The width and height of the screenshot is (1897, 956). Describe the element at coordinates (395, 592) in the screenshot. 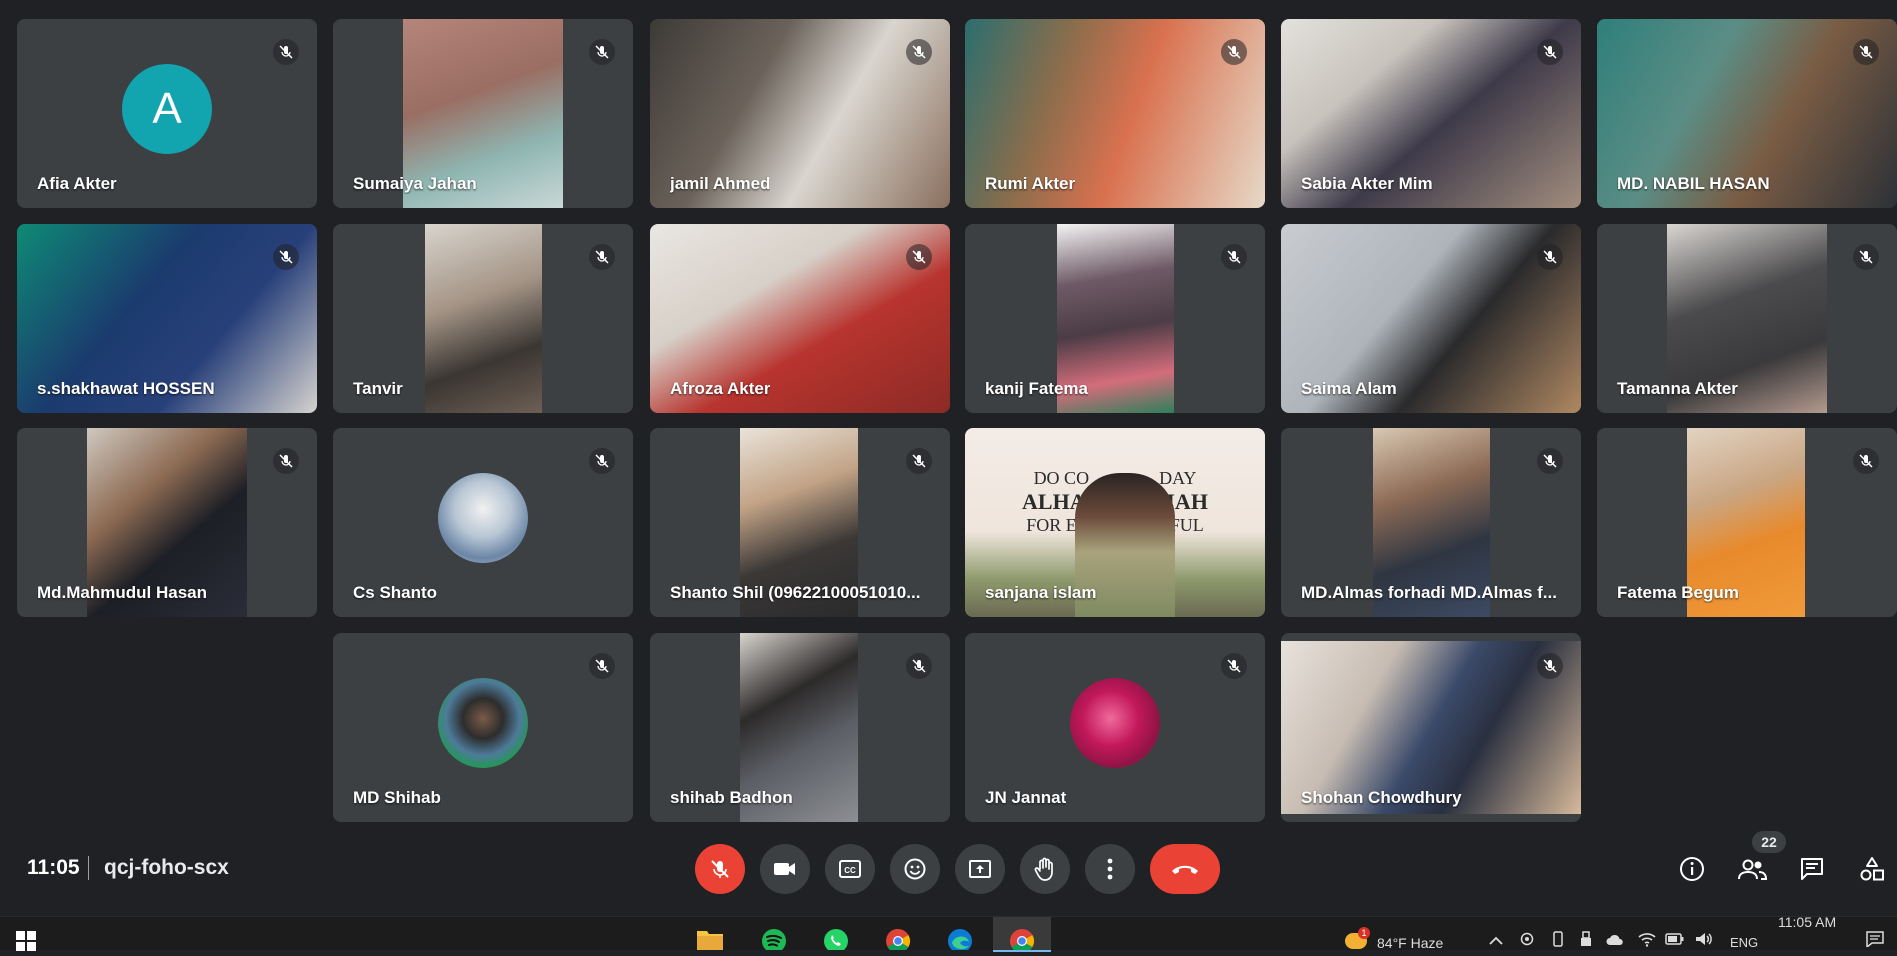

I see `participant-name: Cs Shanto` at that location.